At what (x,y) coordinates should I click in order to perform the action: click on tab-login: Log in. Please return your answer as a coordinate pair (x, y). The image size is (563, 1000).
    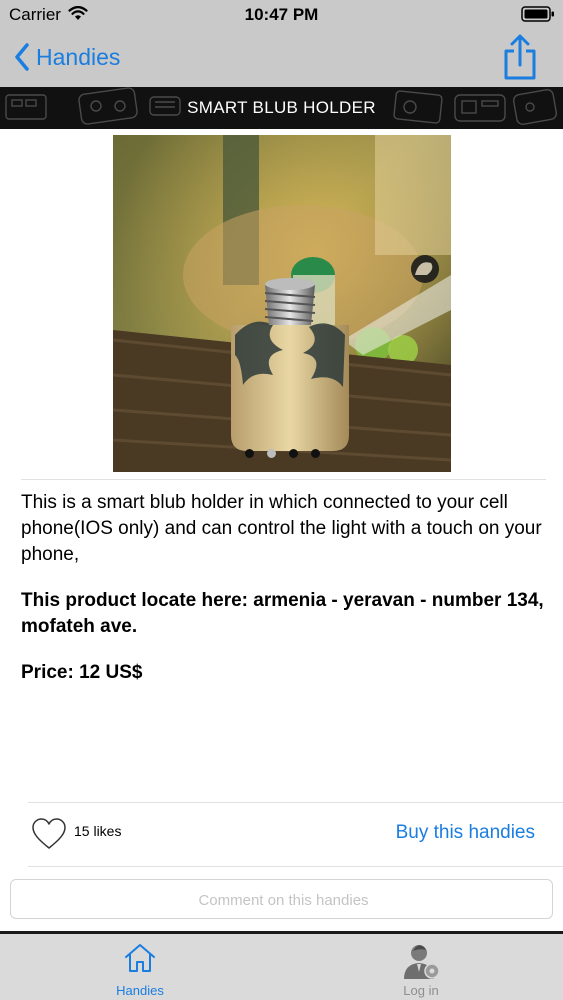
    Looking at the image, I should click on (421, 967).